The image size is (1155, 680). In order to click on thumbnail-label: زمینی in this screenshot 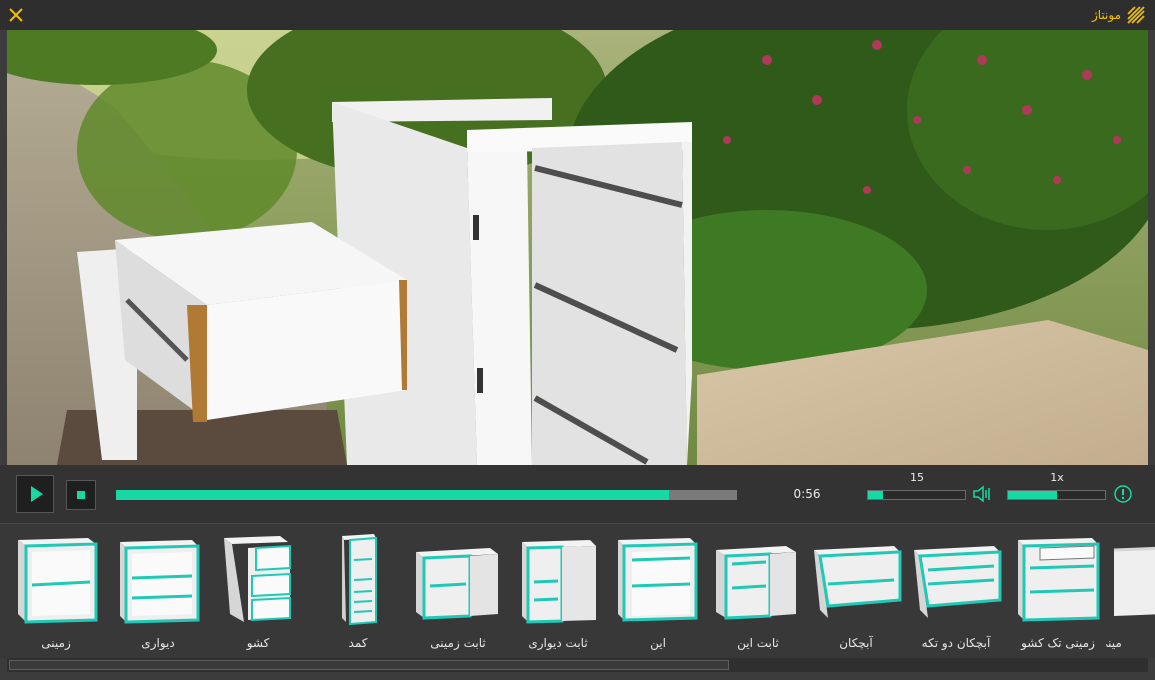, I will do `click(56, 643)`.